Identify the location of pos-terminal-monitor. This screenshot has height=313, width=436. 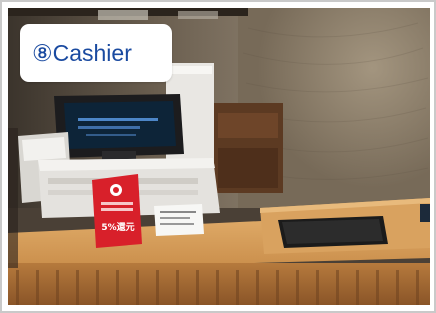
(119, 127).